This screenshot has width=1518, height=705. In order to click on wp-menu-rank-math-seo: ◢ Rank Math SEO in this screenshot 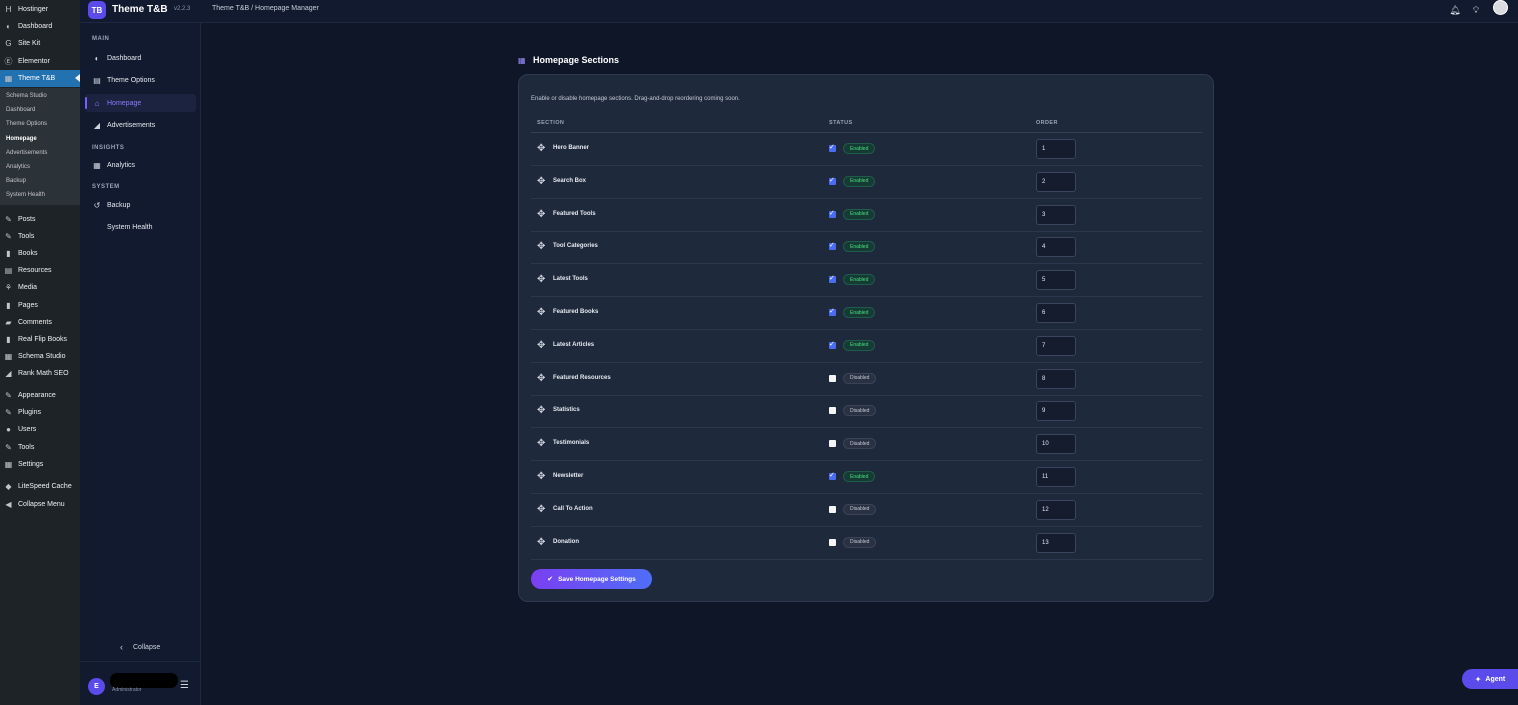, I will do `click(40, 373)`.